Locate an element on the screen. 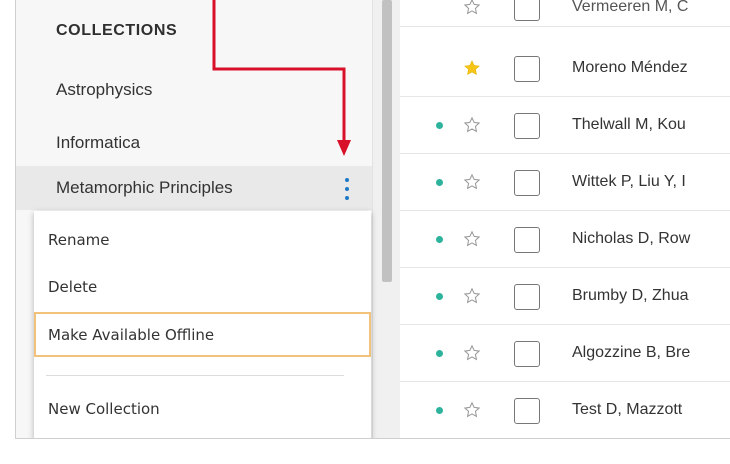 This screenshot has width=730, height=464. table-row: Nicholas D, Row is located at coordinates (565, 239).